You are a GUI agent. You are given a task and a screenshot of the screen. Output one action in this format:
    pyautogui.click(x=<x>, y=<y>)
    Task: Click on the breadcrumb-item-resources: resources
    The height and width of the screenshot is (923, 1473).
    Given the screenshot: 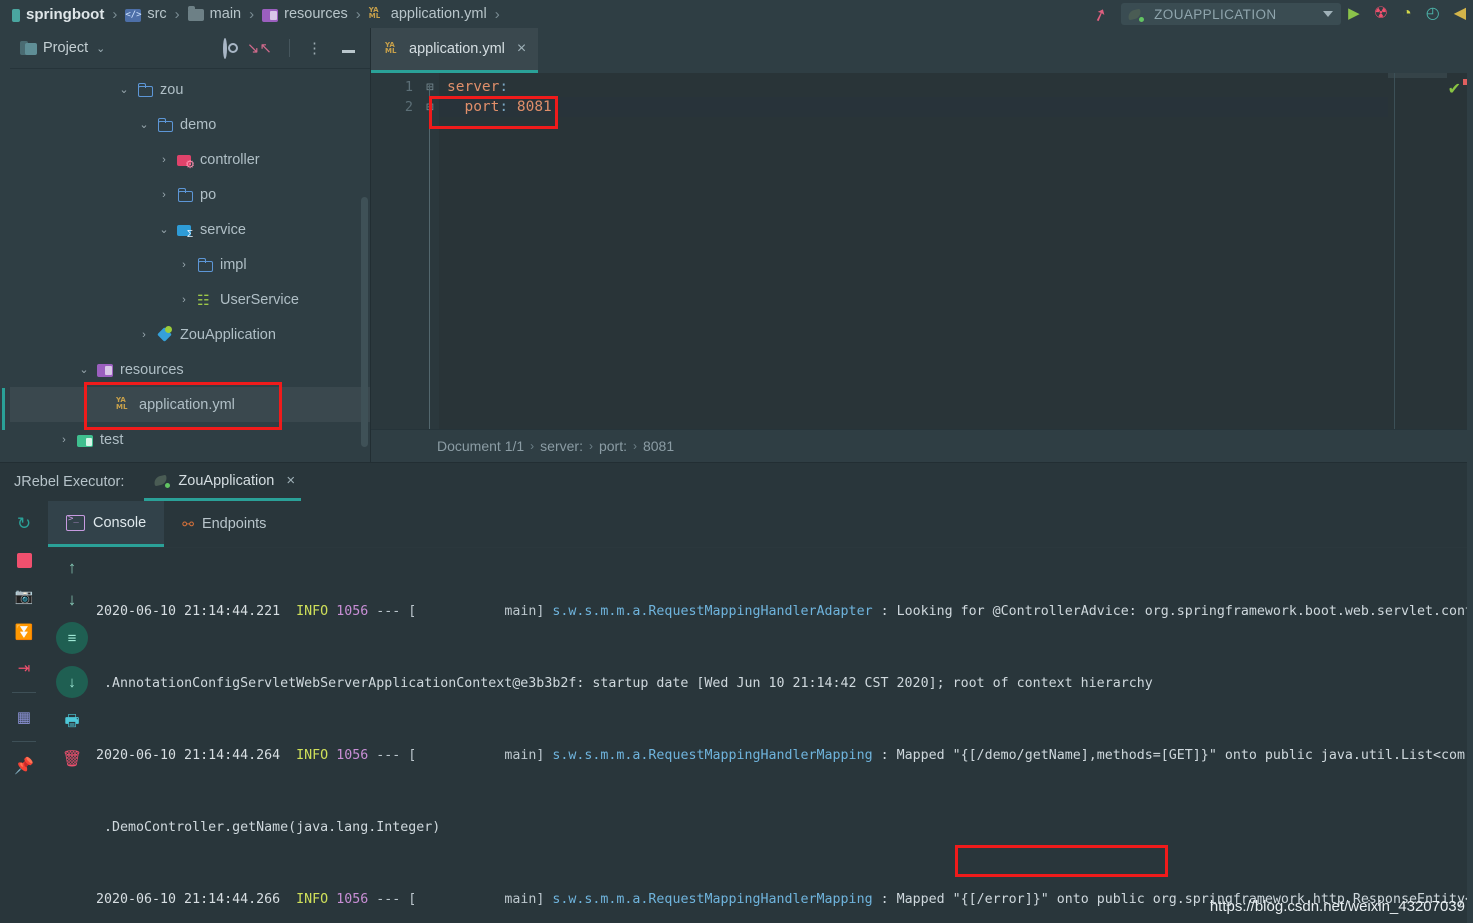 What is the action you would take?
    pyautogui.click(x=305, y=14)
    